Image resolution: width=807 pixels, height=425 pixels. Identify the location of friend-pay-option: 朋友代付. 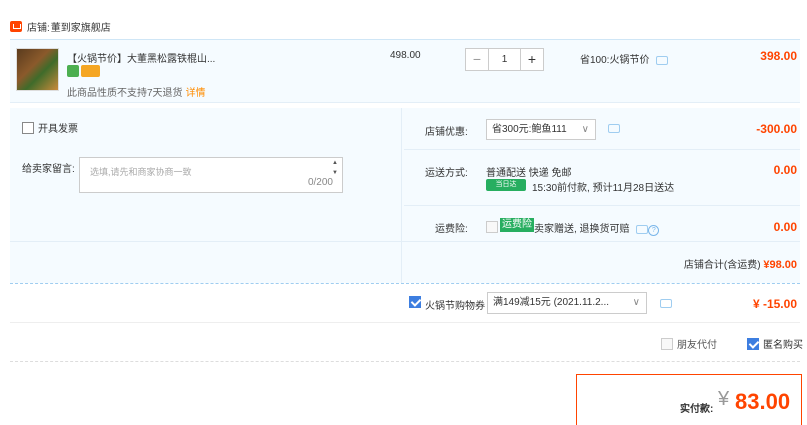
(689, 343).